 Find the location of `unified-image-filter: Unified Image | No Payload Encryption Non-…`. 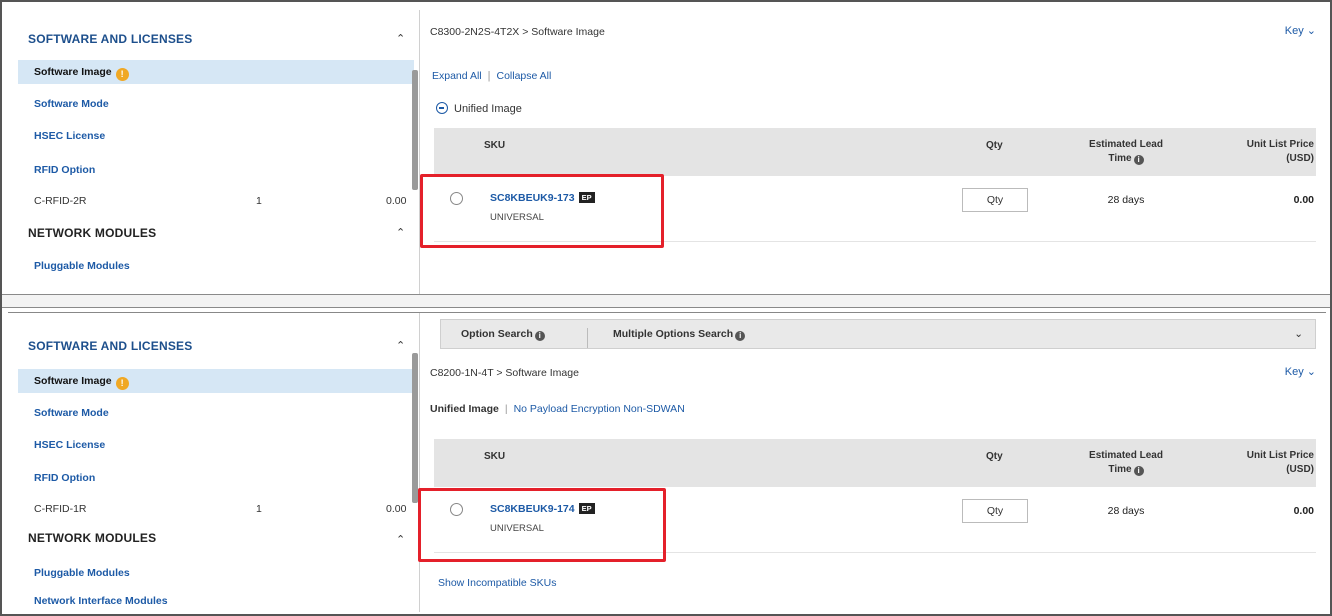

unified-image-filter: Unified Image | No Payload Encryption Non-… is located at coordinates (557, 409).